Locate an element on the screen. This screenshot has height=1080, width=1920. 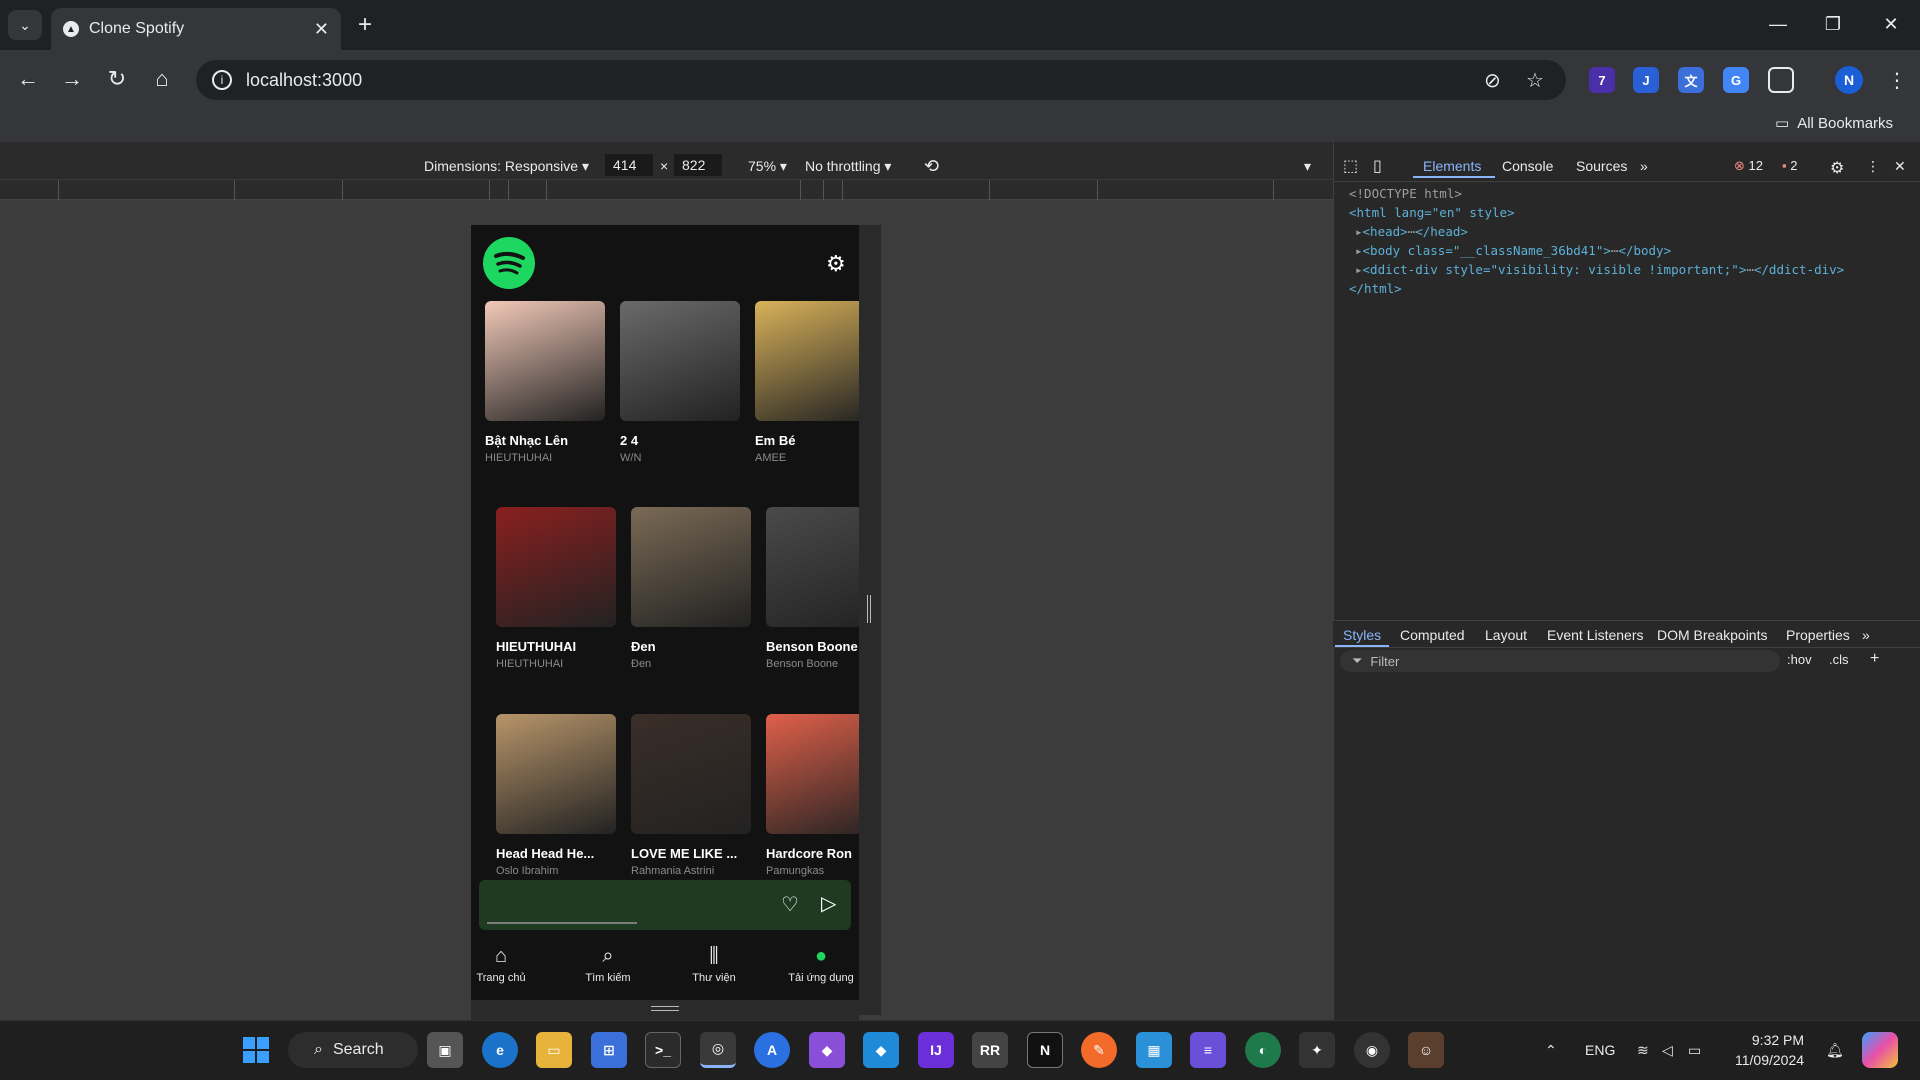
copilot-icon is located at coordinates (1880, 1050).